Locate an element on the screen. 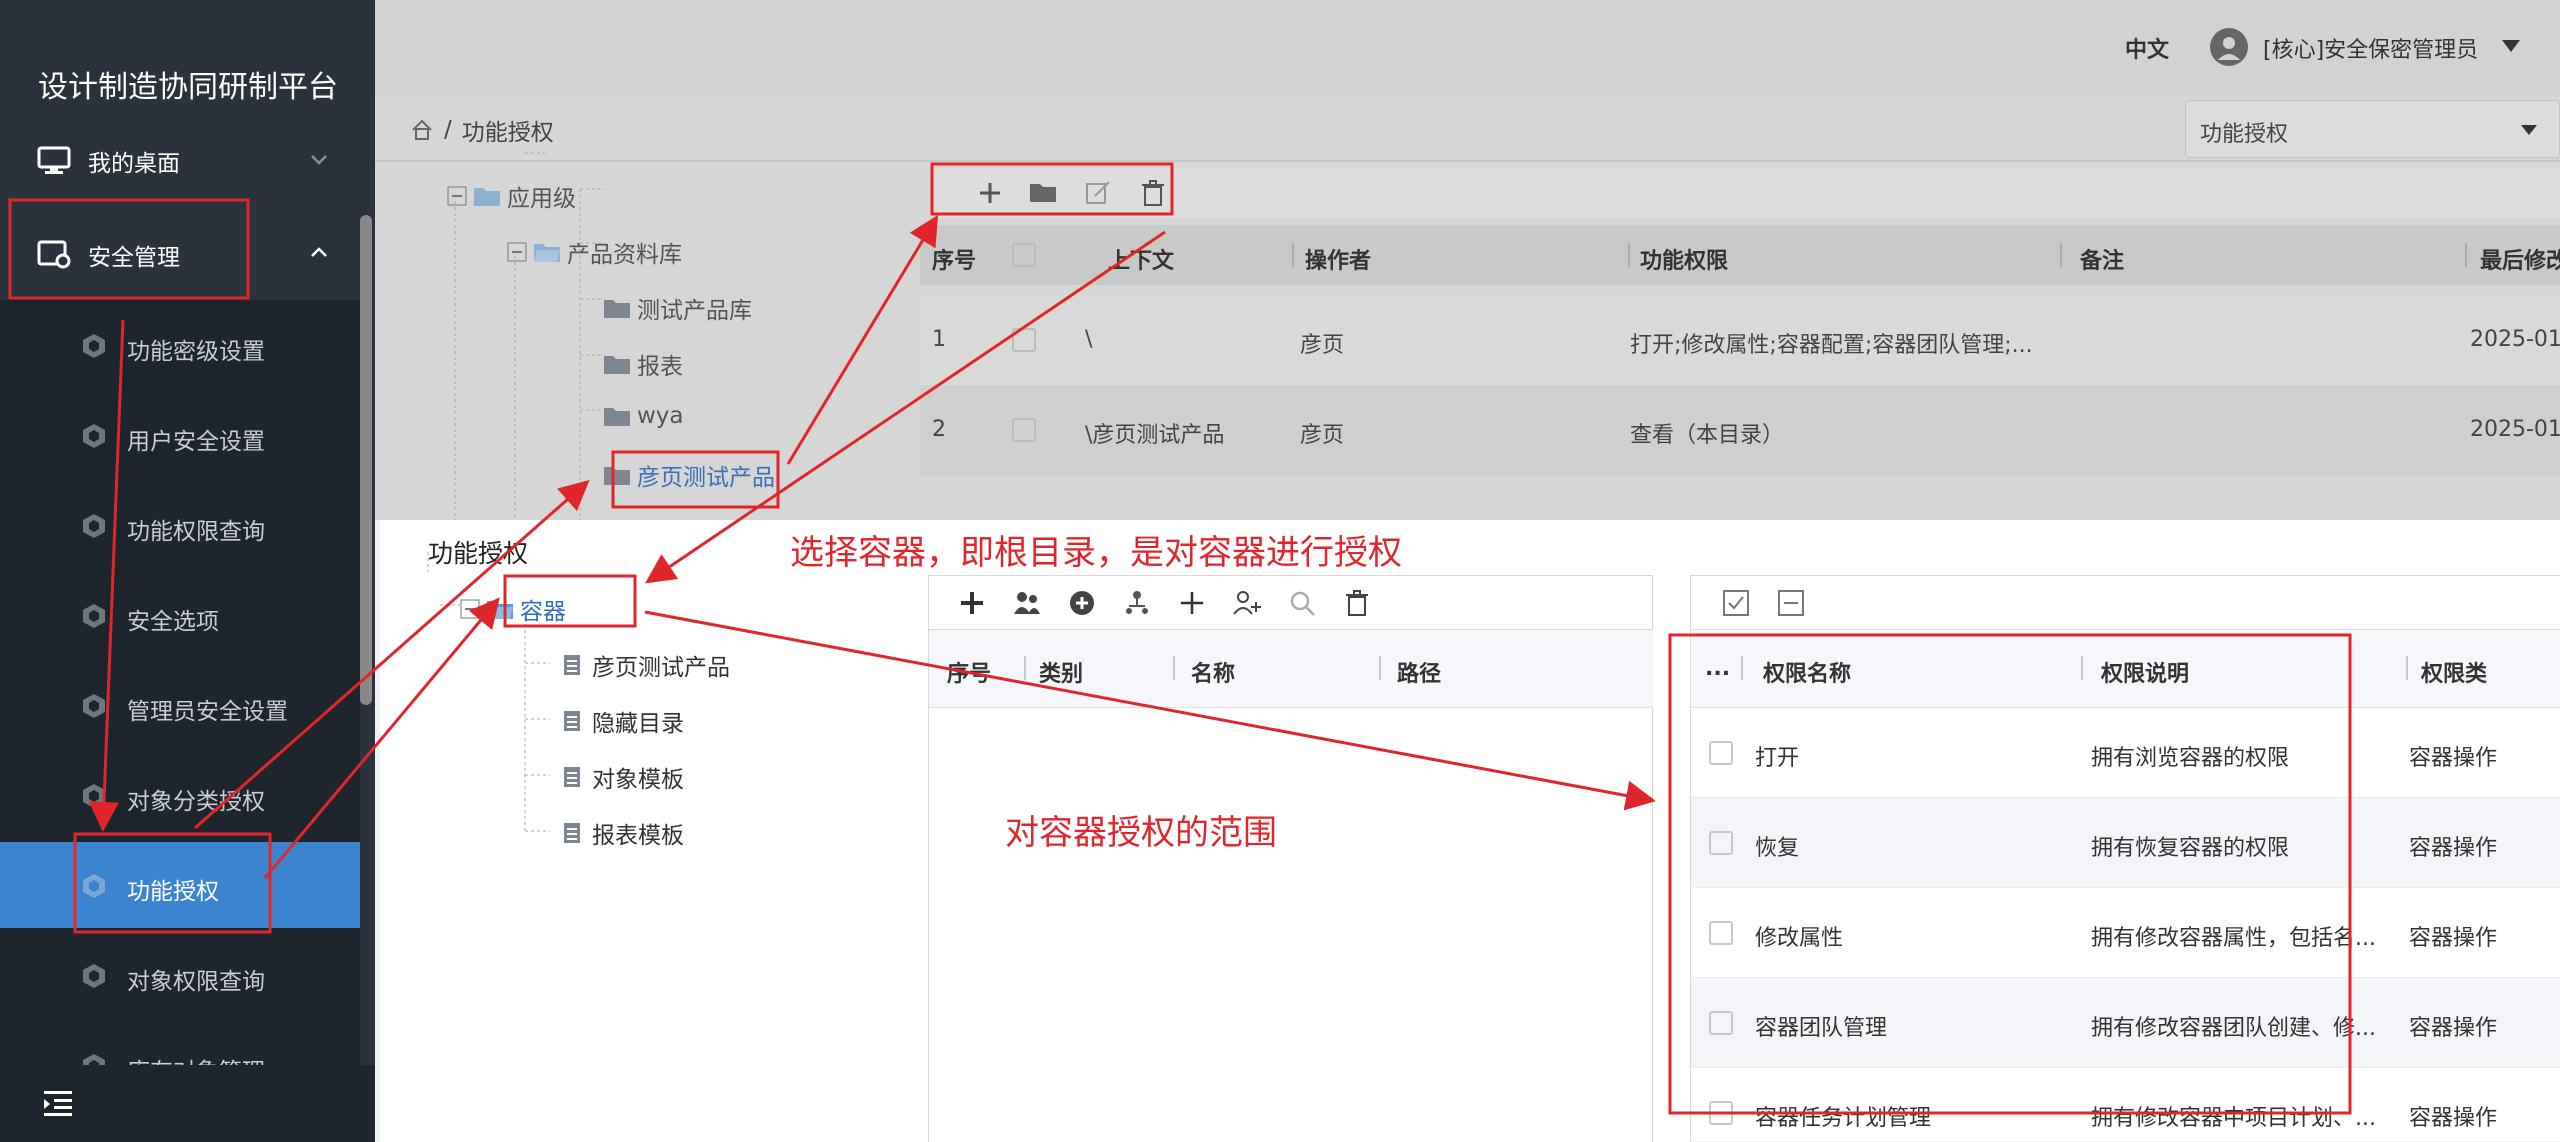 The height and width of the screenshot is (1142, 2560). menu-collapse-icon is located at coordinates (58, 1103).